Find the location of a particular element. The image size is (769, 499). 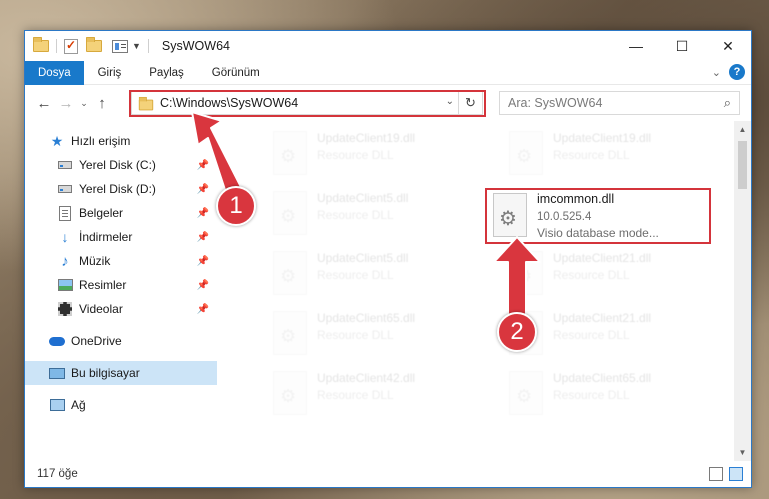

sidebar-item-label: Bu bilgisayar is located at coordinates (105, 373).